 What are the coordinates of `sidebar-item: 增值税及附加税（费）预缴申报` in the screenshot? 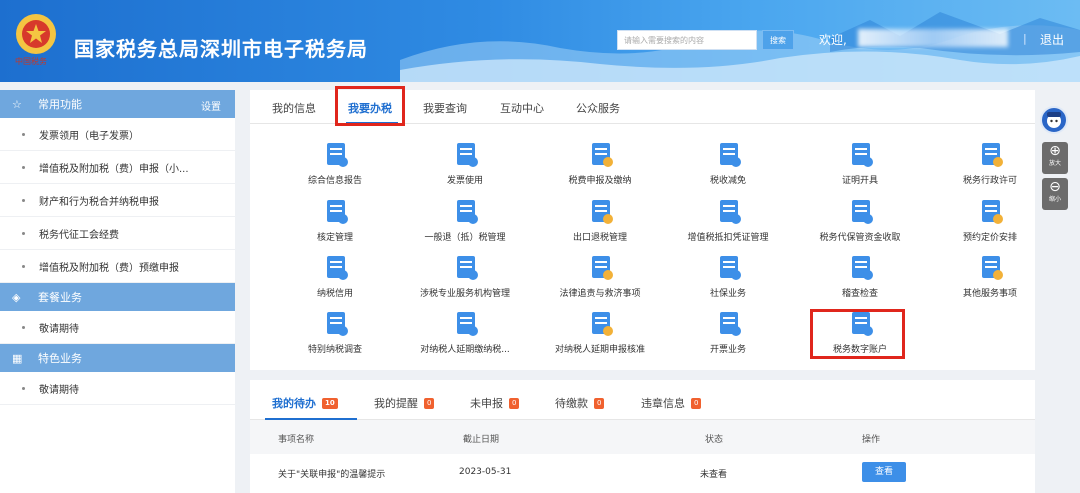 It's located at (117, 266).